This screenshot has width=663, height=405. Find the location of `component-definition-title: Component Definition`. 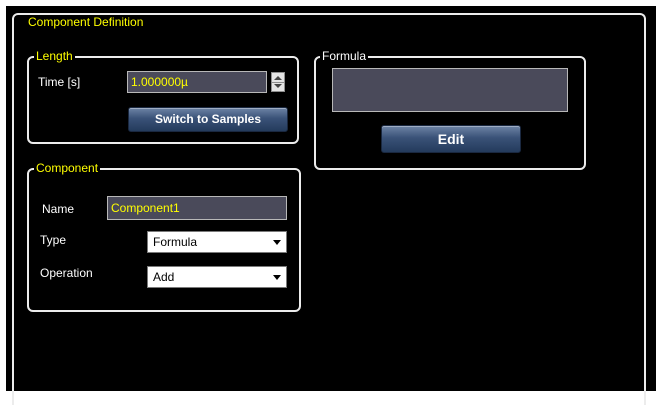

component-definition-title: Component Definition is located at coordinates (86, 22).